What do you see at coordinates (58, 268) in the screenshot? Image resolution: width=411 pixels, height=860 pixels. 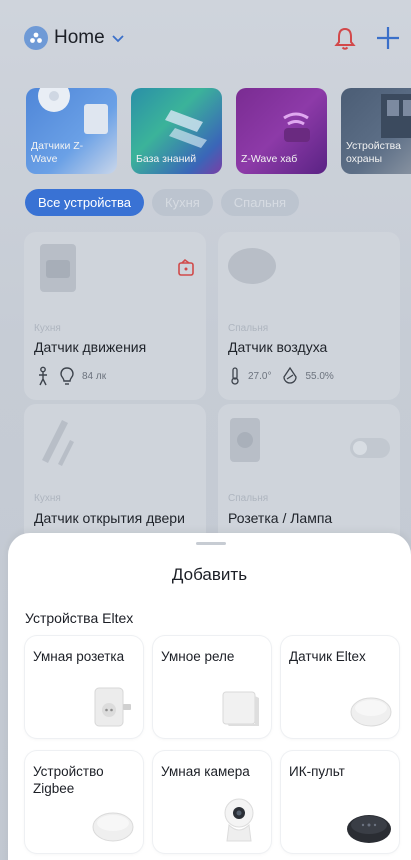 I see `motion-sensor-icon` at bounding box center [58, 268].